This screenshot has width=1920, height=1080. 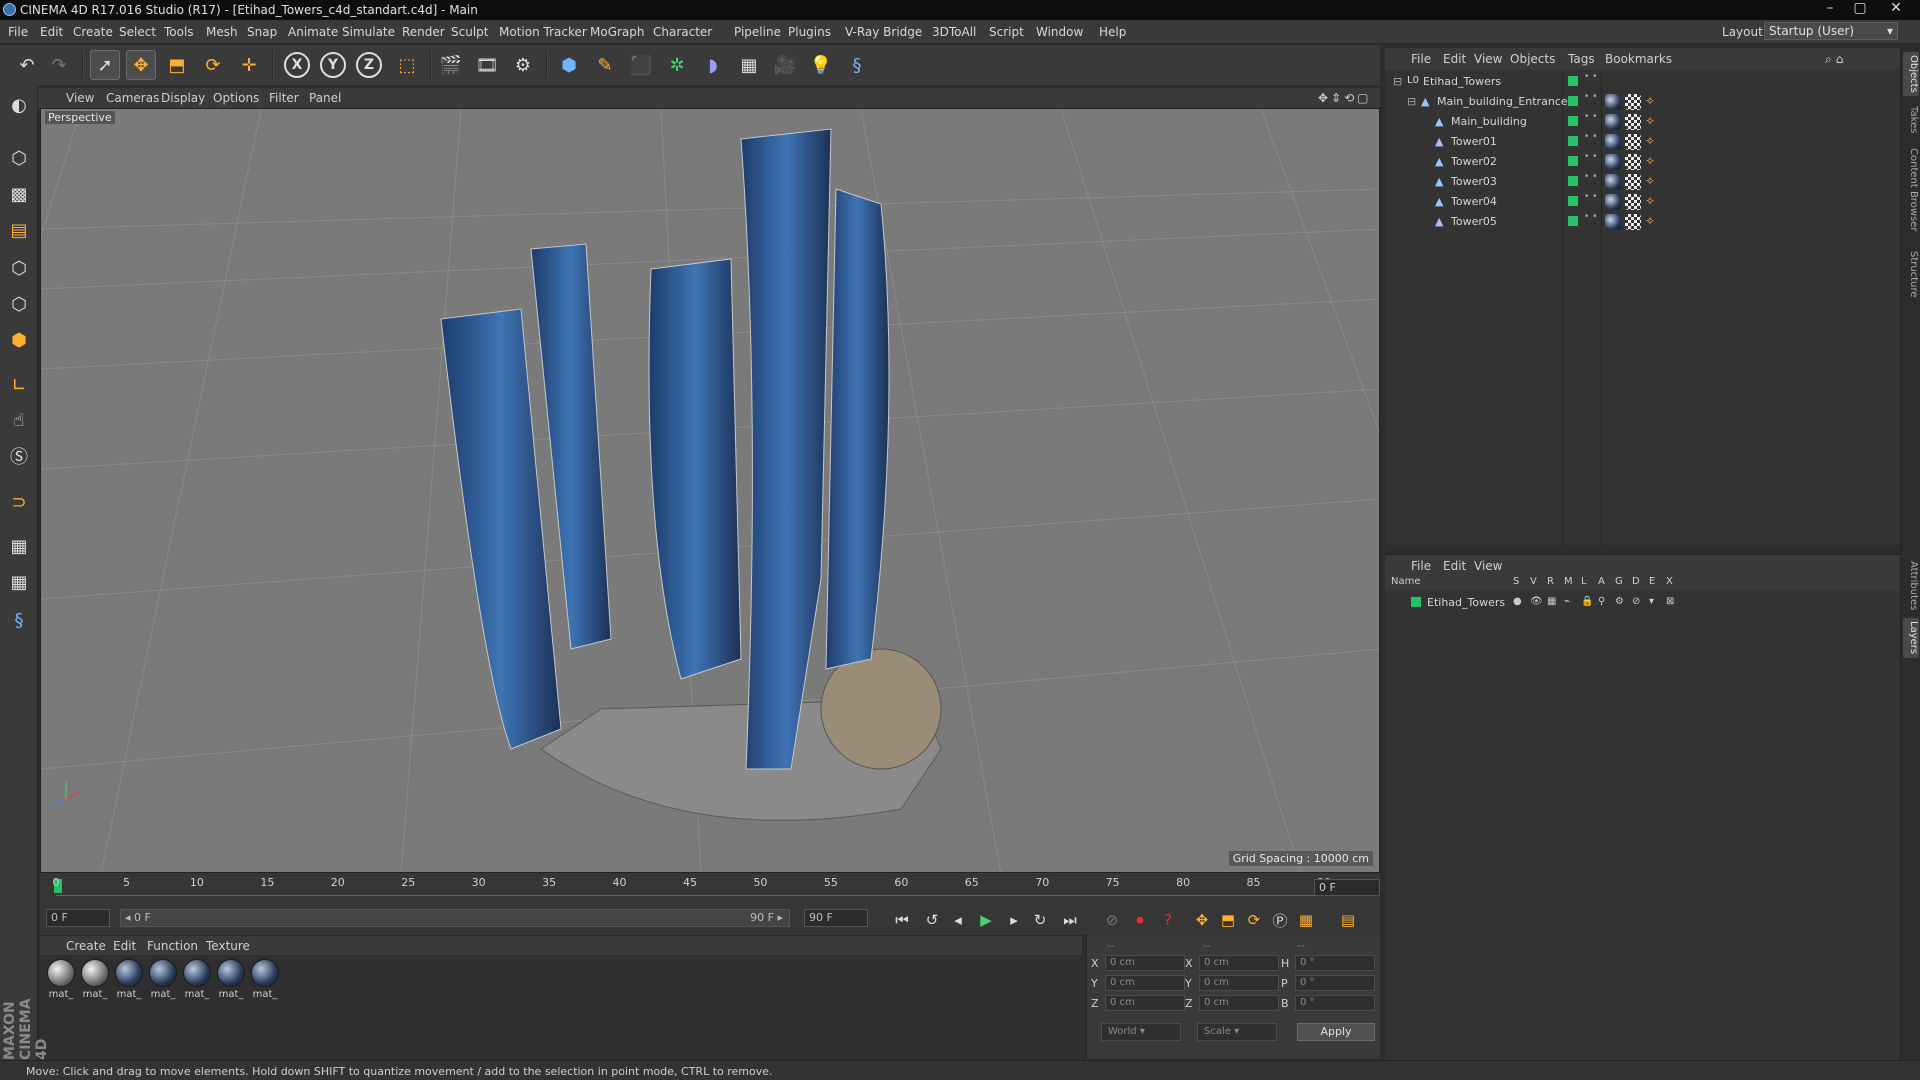 I want to click on layer-column-header: M, so click(x=1568, y=581).